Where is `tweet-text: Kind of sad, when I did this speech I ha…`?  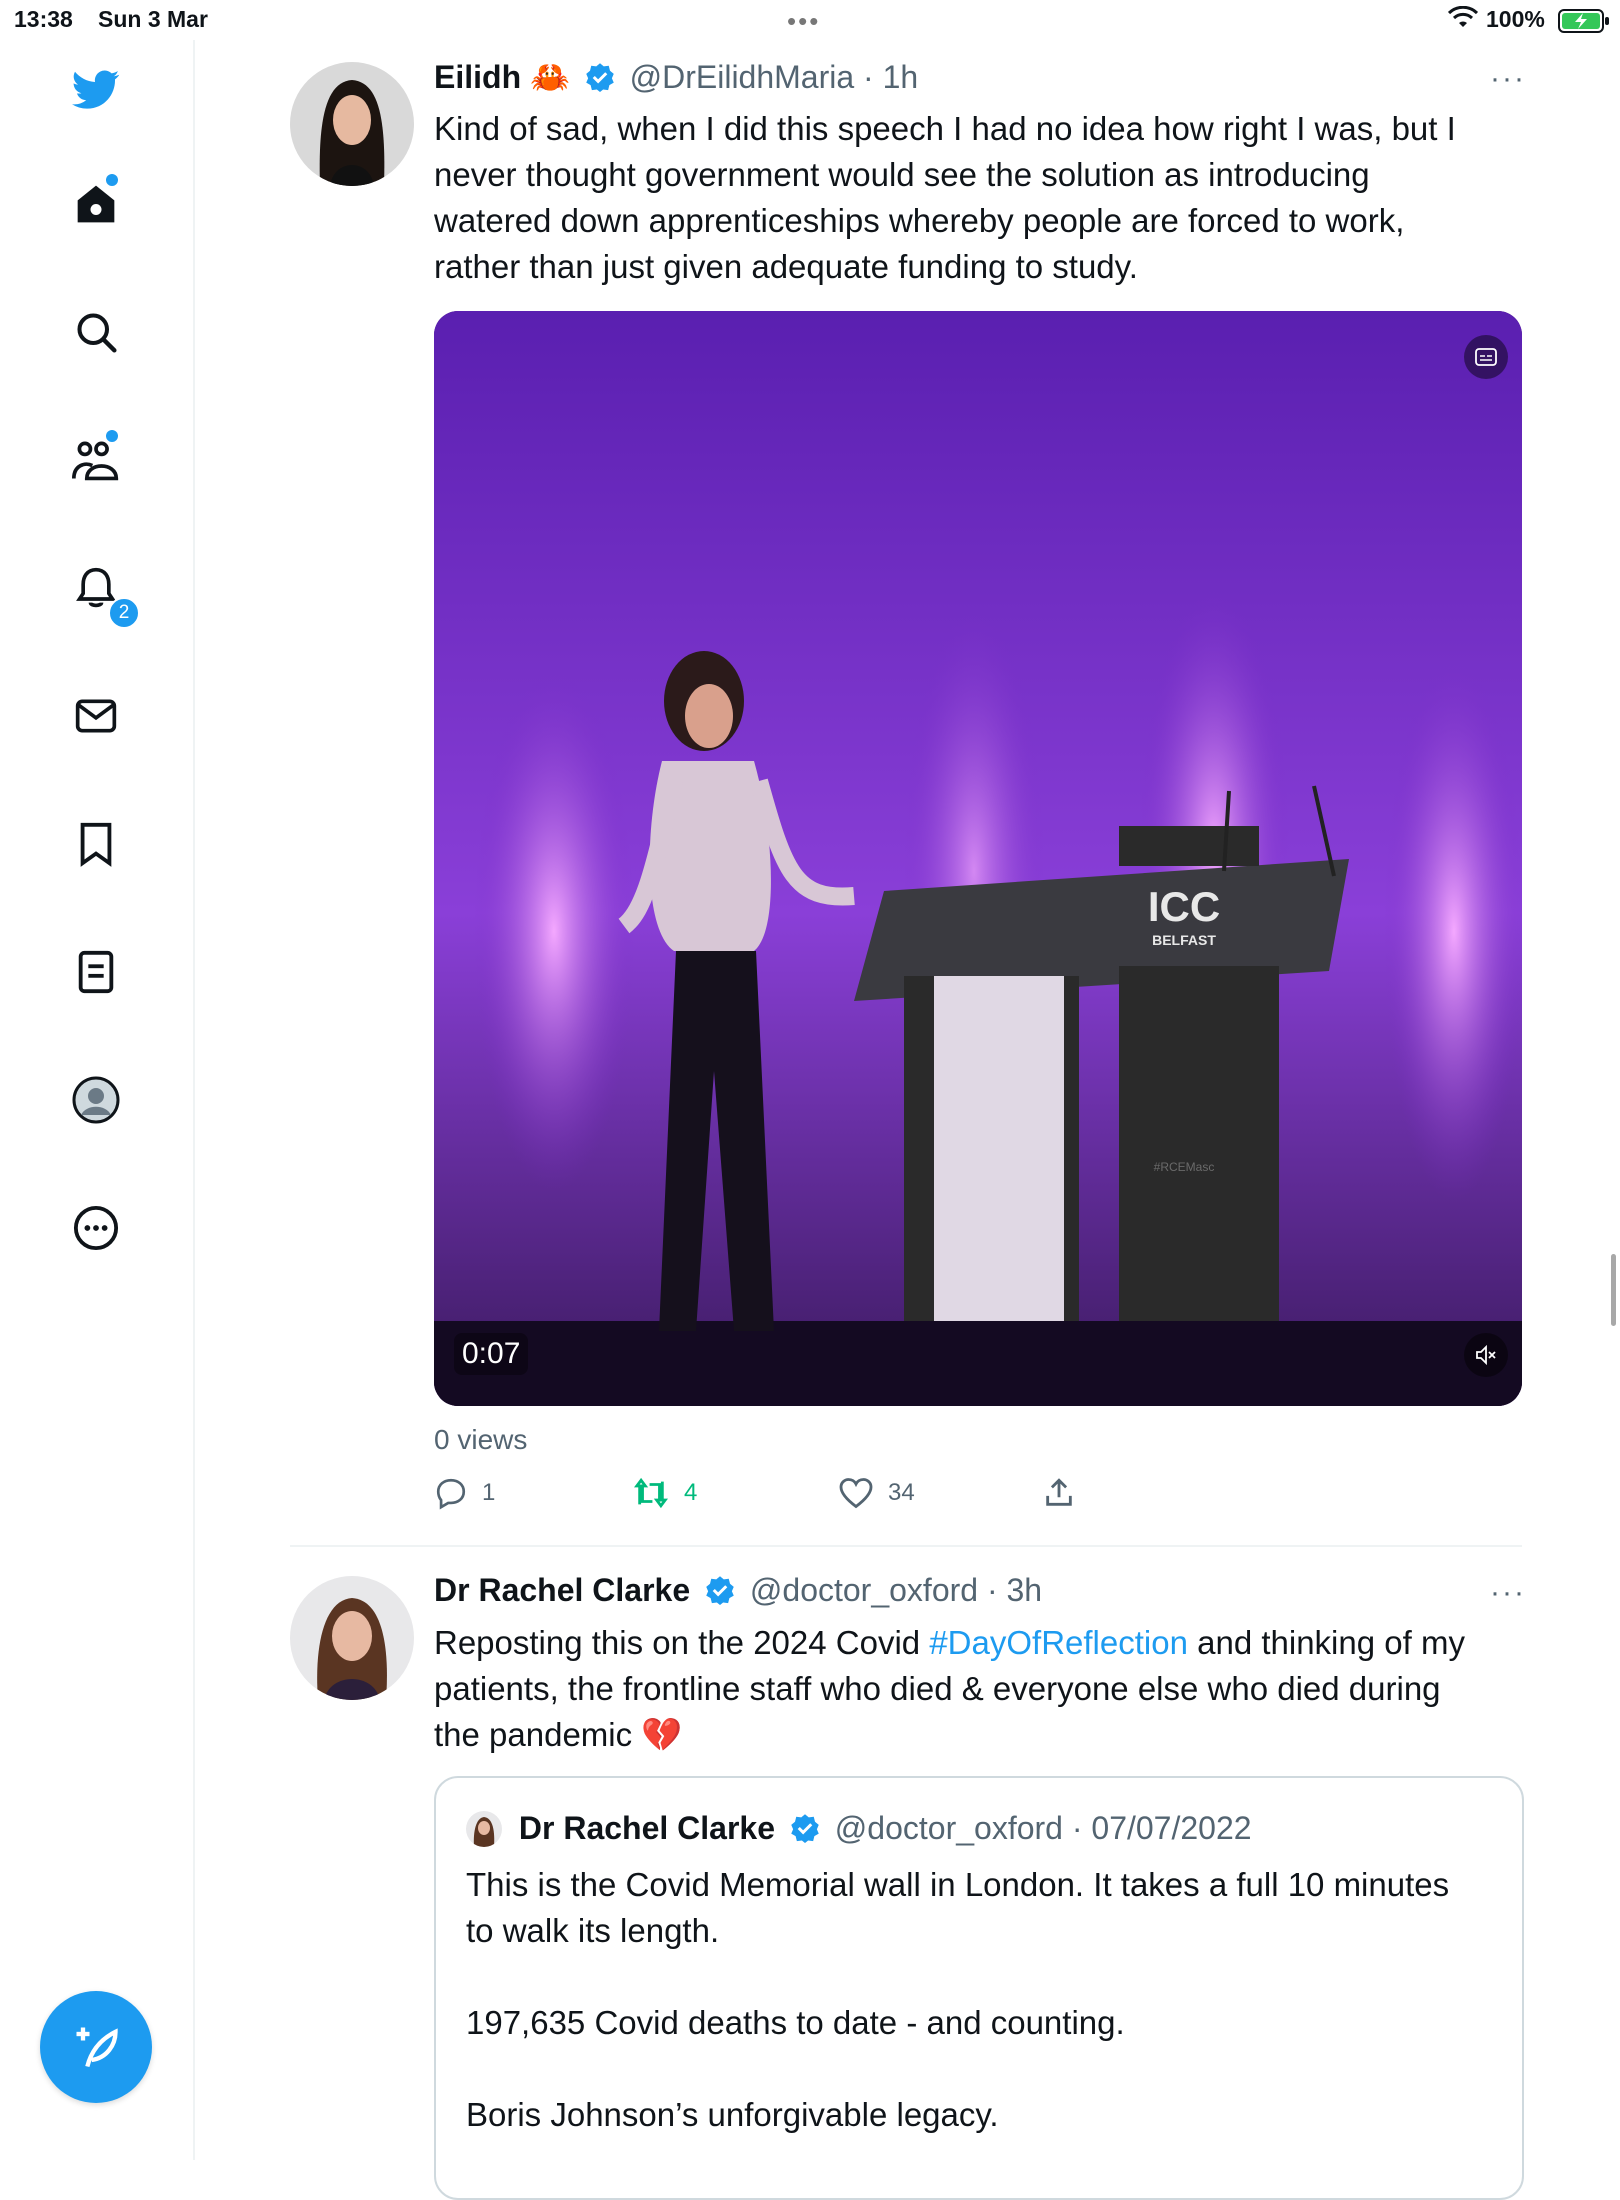
tweet-text: Kind of sad, when I did this speech I ha… is located at coordinates (979, 198).